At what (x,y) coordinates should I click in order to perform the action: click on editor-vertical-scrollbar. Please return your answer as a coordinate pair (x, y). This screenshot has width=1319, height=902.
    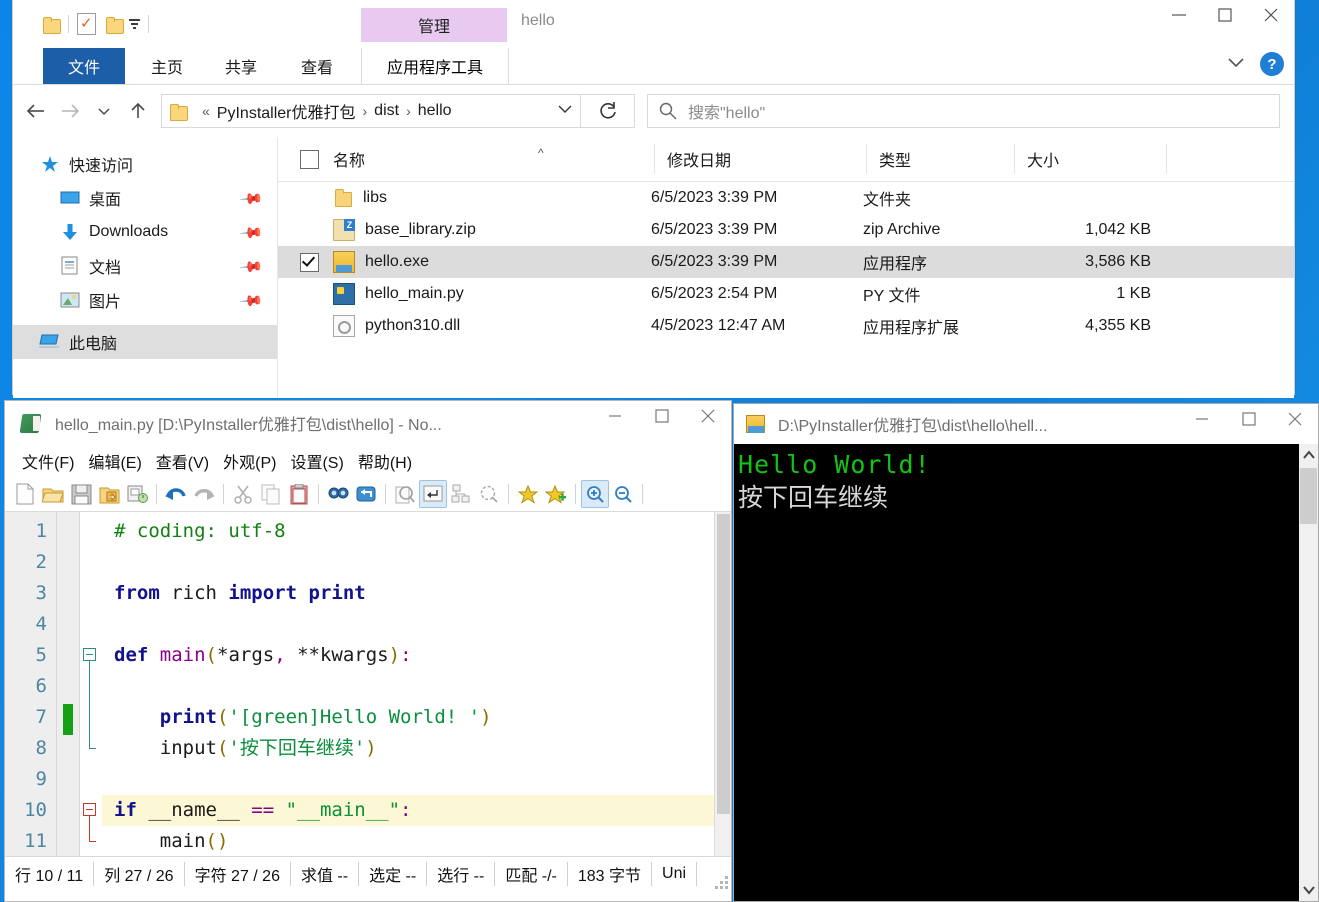
    Looking at the image, I should click on (722, 684).